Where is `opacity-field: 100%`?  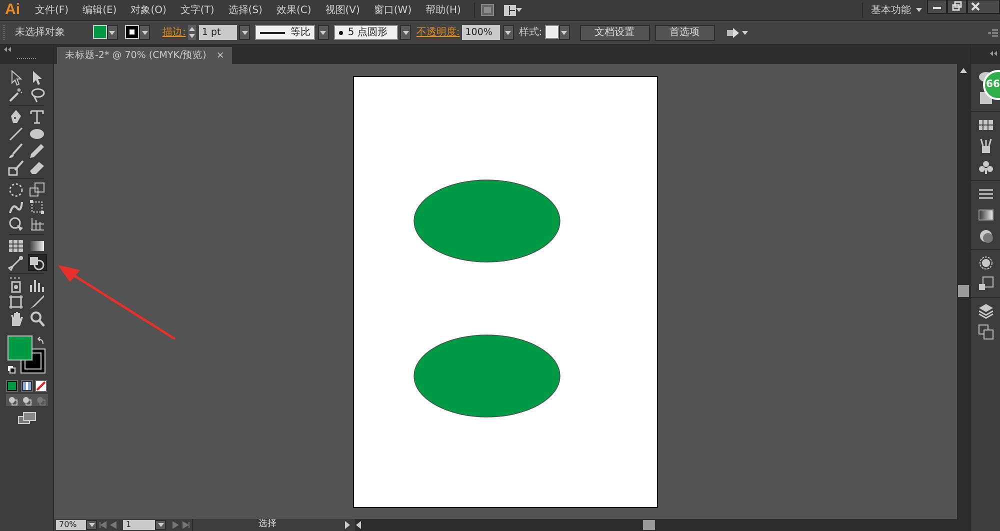 opacity-field: 100% is located at coordinates (481, 32).